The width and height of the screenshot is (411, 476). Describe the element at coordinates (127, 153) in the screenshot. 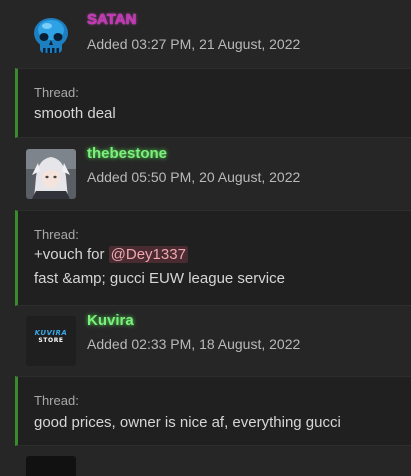

I see `username: thebestone` at that location.